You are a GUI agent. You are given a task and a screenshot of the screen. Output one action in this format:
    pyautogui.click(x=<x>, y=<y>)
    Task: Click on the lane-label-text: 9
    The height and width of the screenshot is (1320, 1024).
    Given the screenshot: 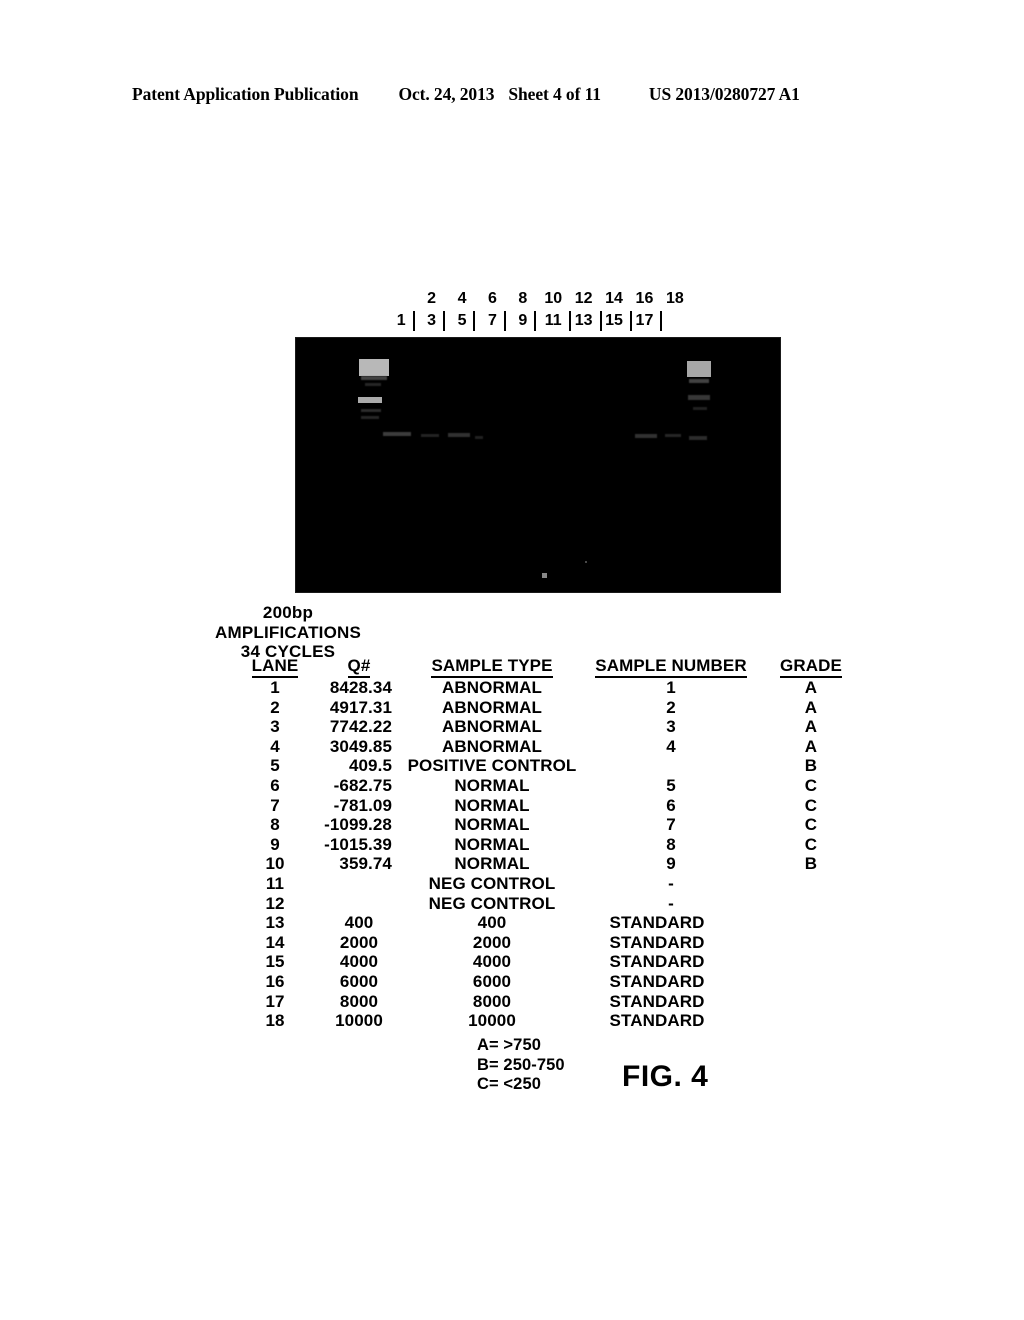 What is the action you would take?
    pyautogui.click(x=523, y=320)
    